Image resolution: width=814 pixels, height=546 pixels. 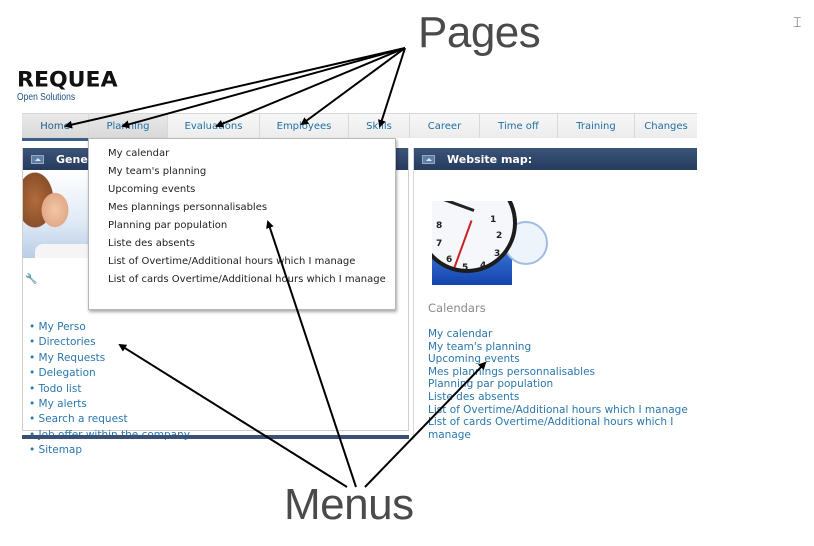 I want to click on link-todo-list: Todo list, so click(x=109, y=389).